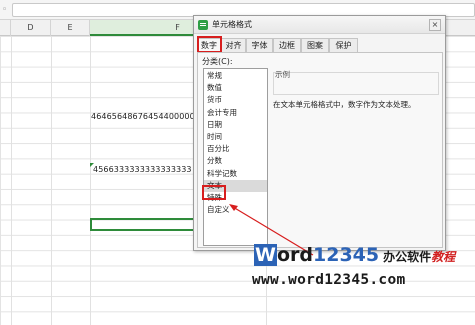 This screenshot has height=325, width=475. I want to click on watermark-url: www.word12345.com, so click(329, 280).